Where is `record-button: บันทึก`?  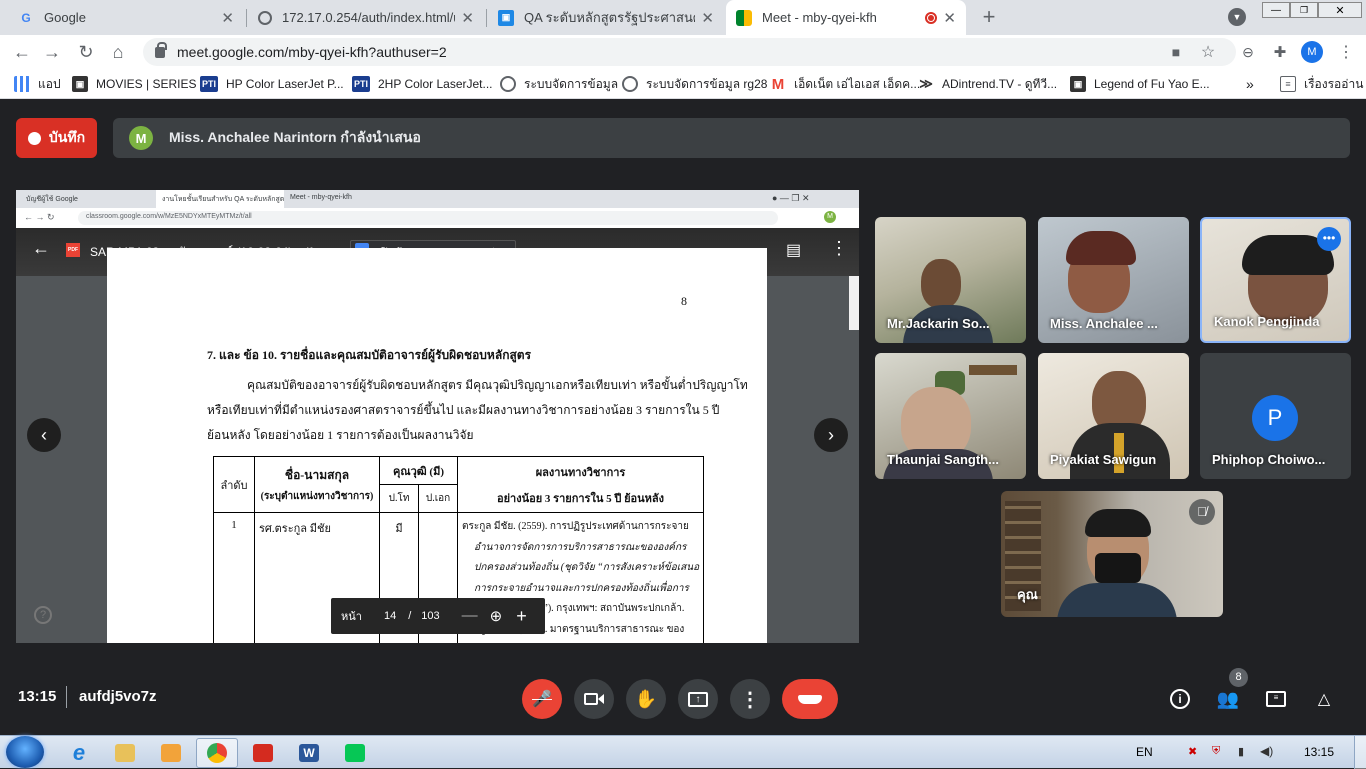 record-button: บันทึก is located at coordinates (56, 138).